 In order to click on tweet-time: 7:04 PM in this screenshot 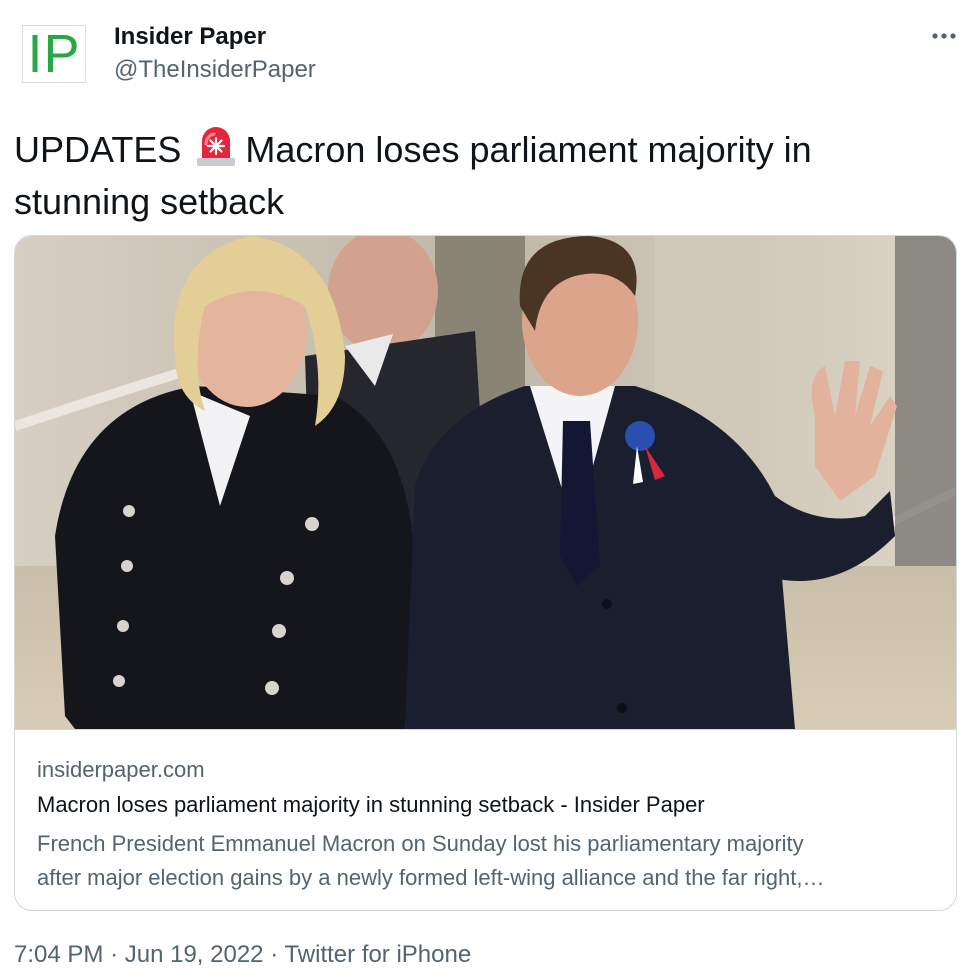, I will do `click(58, 954)`.